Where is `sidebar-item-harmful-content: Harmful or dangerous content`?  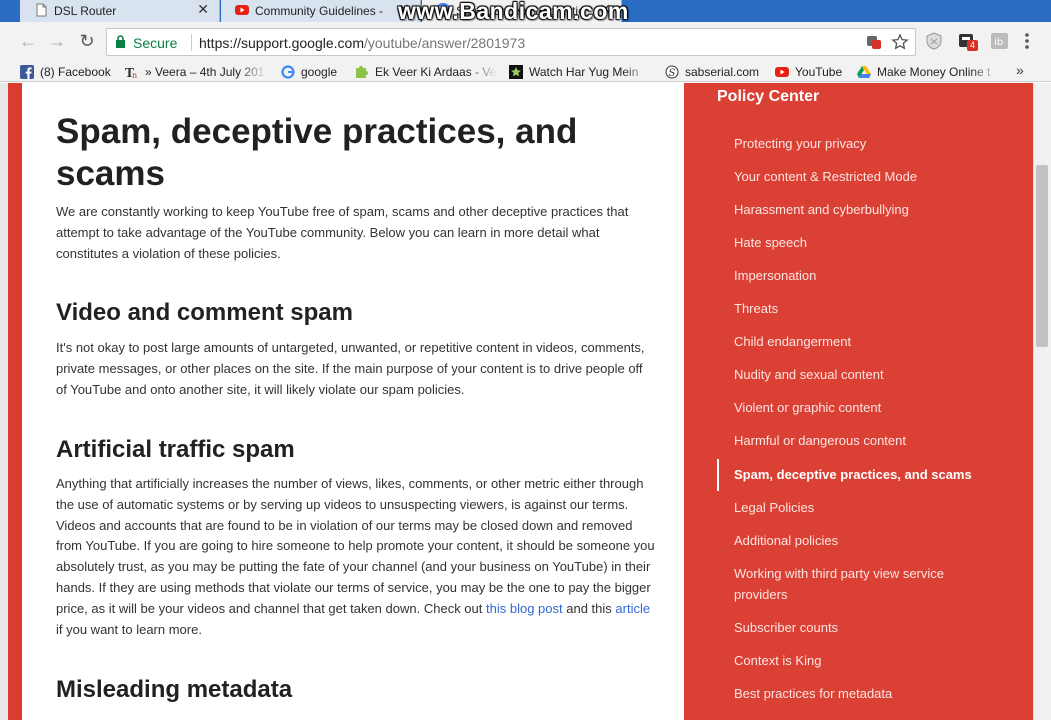
sidebar-item-harmful-content: Harmful or dangerous content is located at coordinates (874, 441).